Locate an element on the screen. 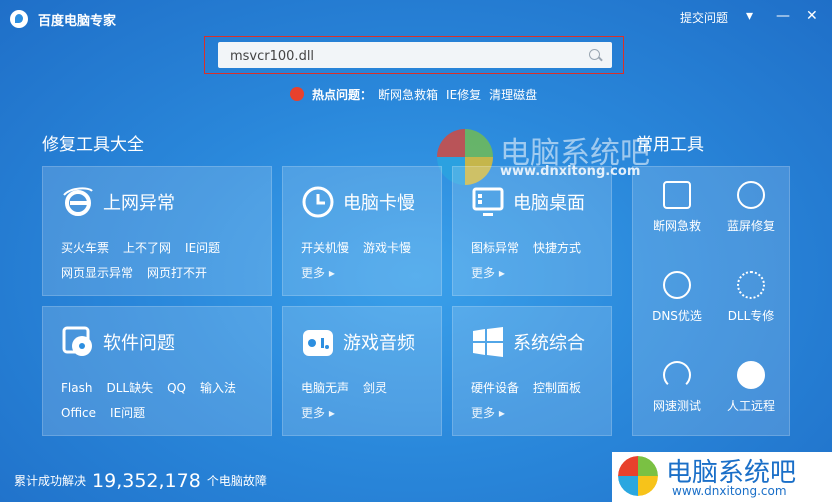 Image resolution: width=832 pixels, height=502 pixels. card-title-network: 上网异常 is located at coordinates (139, 203).